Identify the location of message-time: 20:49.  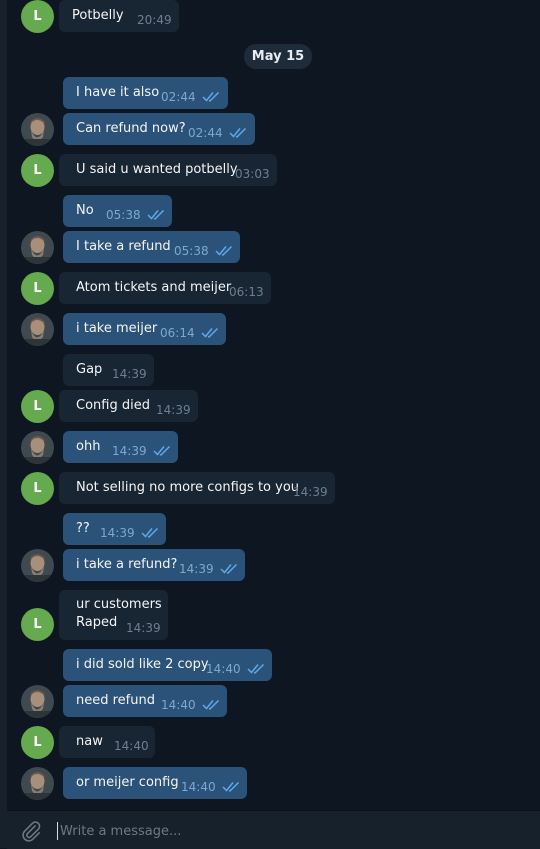
(154, 20).